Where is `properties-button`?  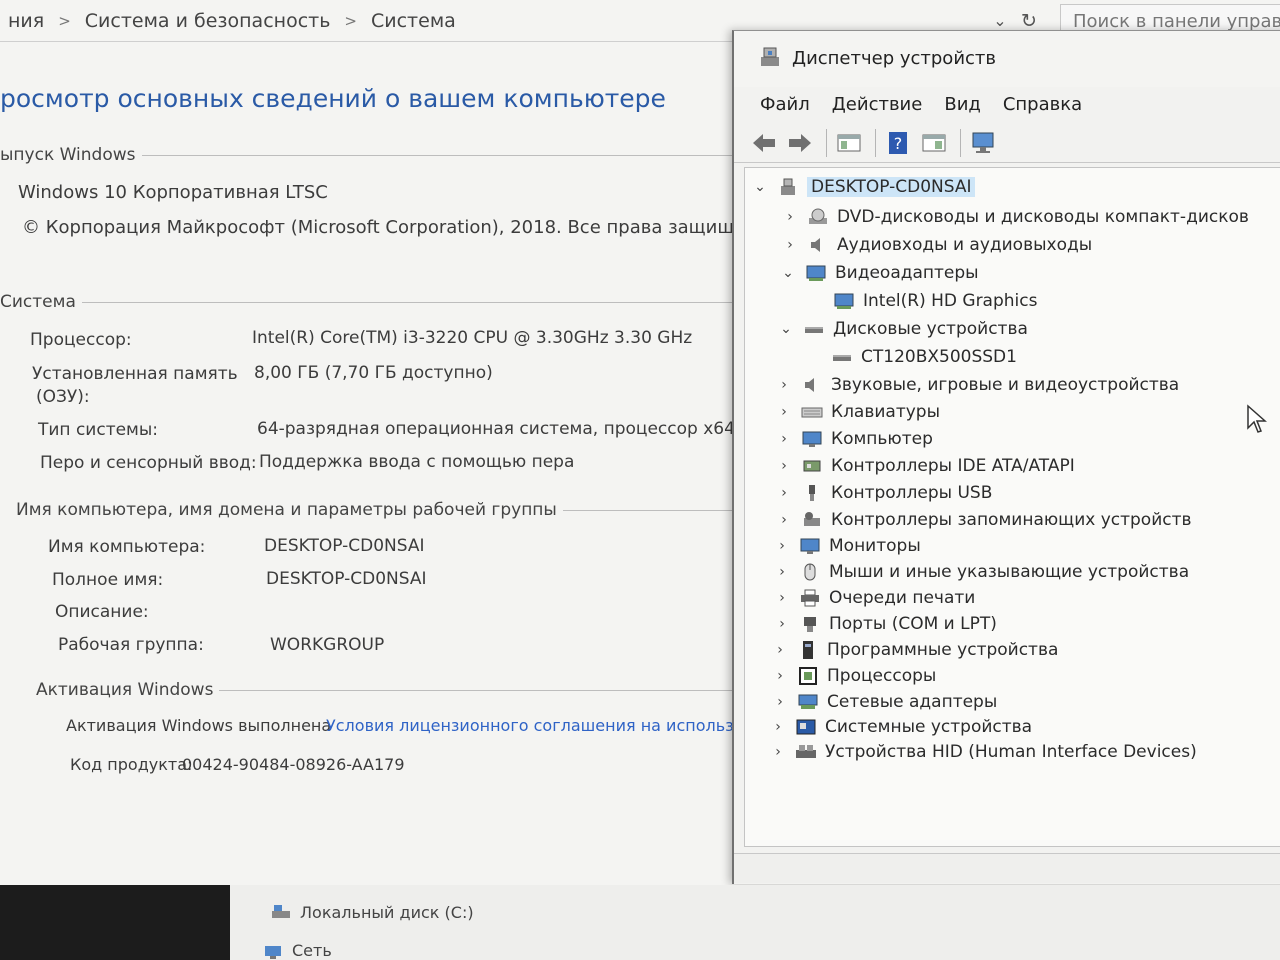
properties-button is located at coordinates (934, 143).